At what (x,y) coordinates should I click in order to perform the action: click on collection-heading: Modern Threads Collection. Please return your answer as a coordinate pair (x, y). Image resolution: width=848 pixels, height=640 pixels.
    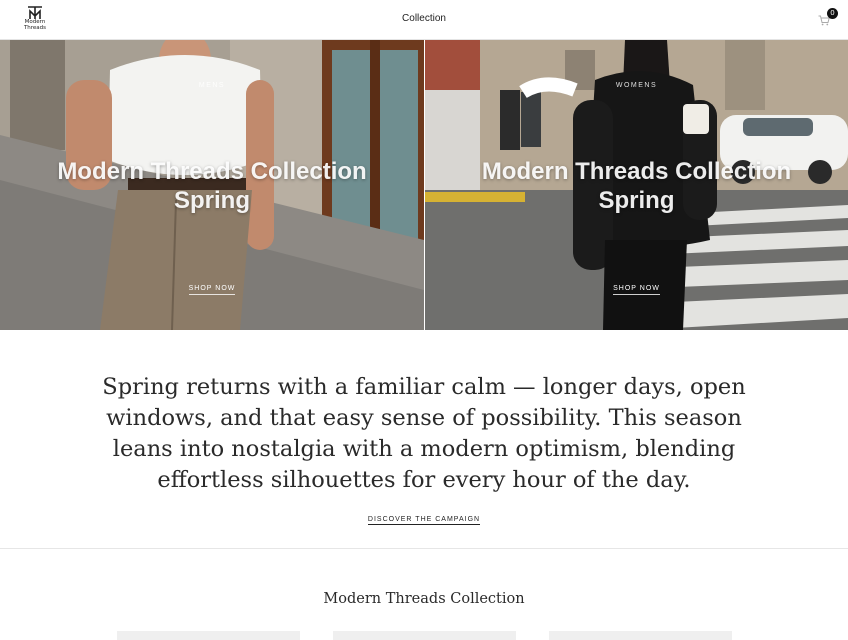
    Looking at the image, I should click on (424, 599).